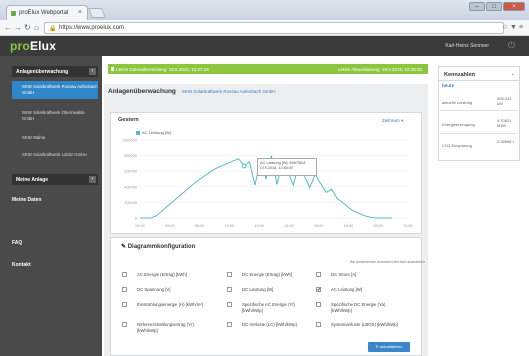 This screenshot has height=356, width=529. I want to click on chevron-right-icon: ›, so click(92, 179).